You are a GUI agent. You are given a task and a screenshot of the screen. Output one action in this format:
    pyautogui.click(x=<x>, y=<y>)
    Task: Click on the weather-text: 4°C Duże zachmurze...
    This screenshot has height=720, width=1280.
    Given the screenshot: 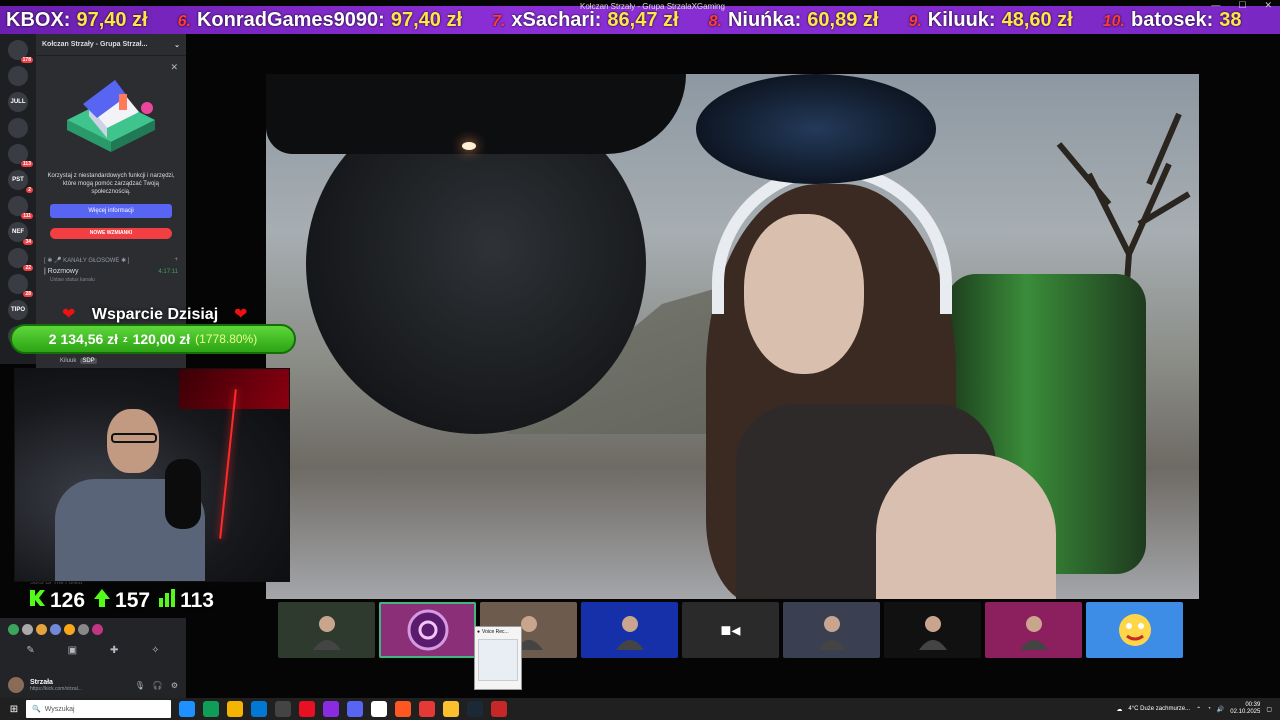 What is the action you would take?
    pyautogui.click(x=1159, y=709)
    